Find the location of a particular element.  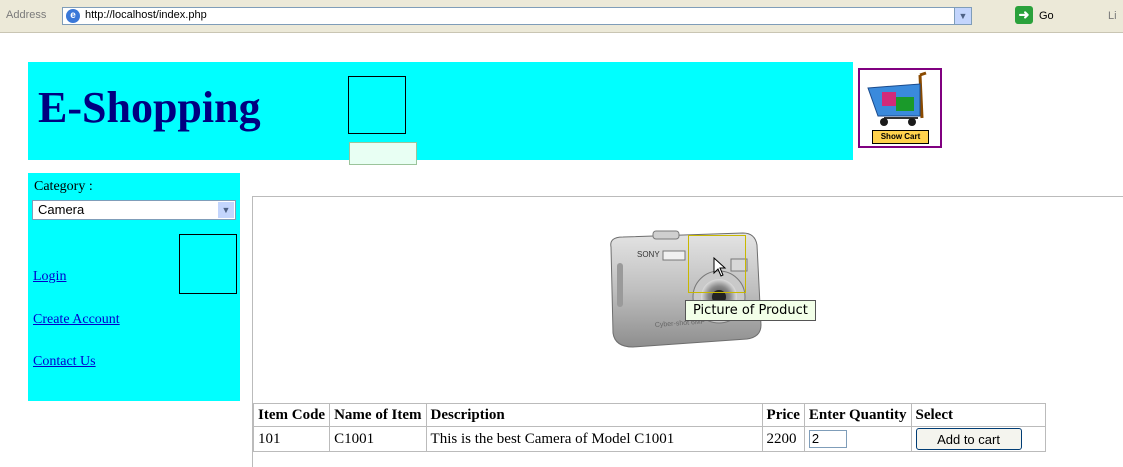

camera-product-image: SONY Cyber-shot 6MP is located at coordinates (683, 290).